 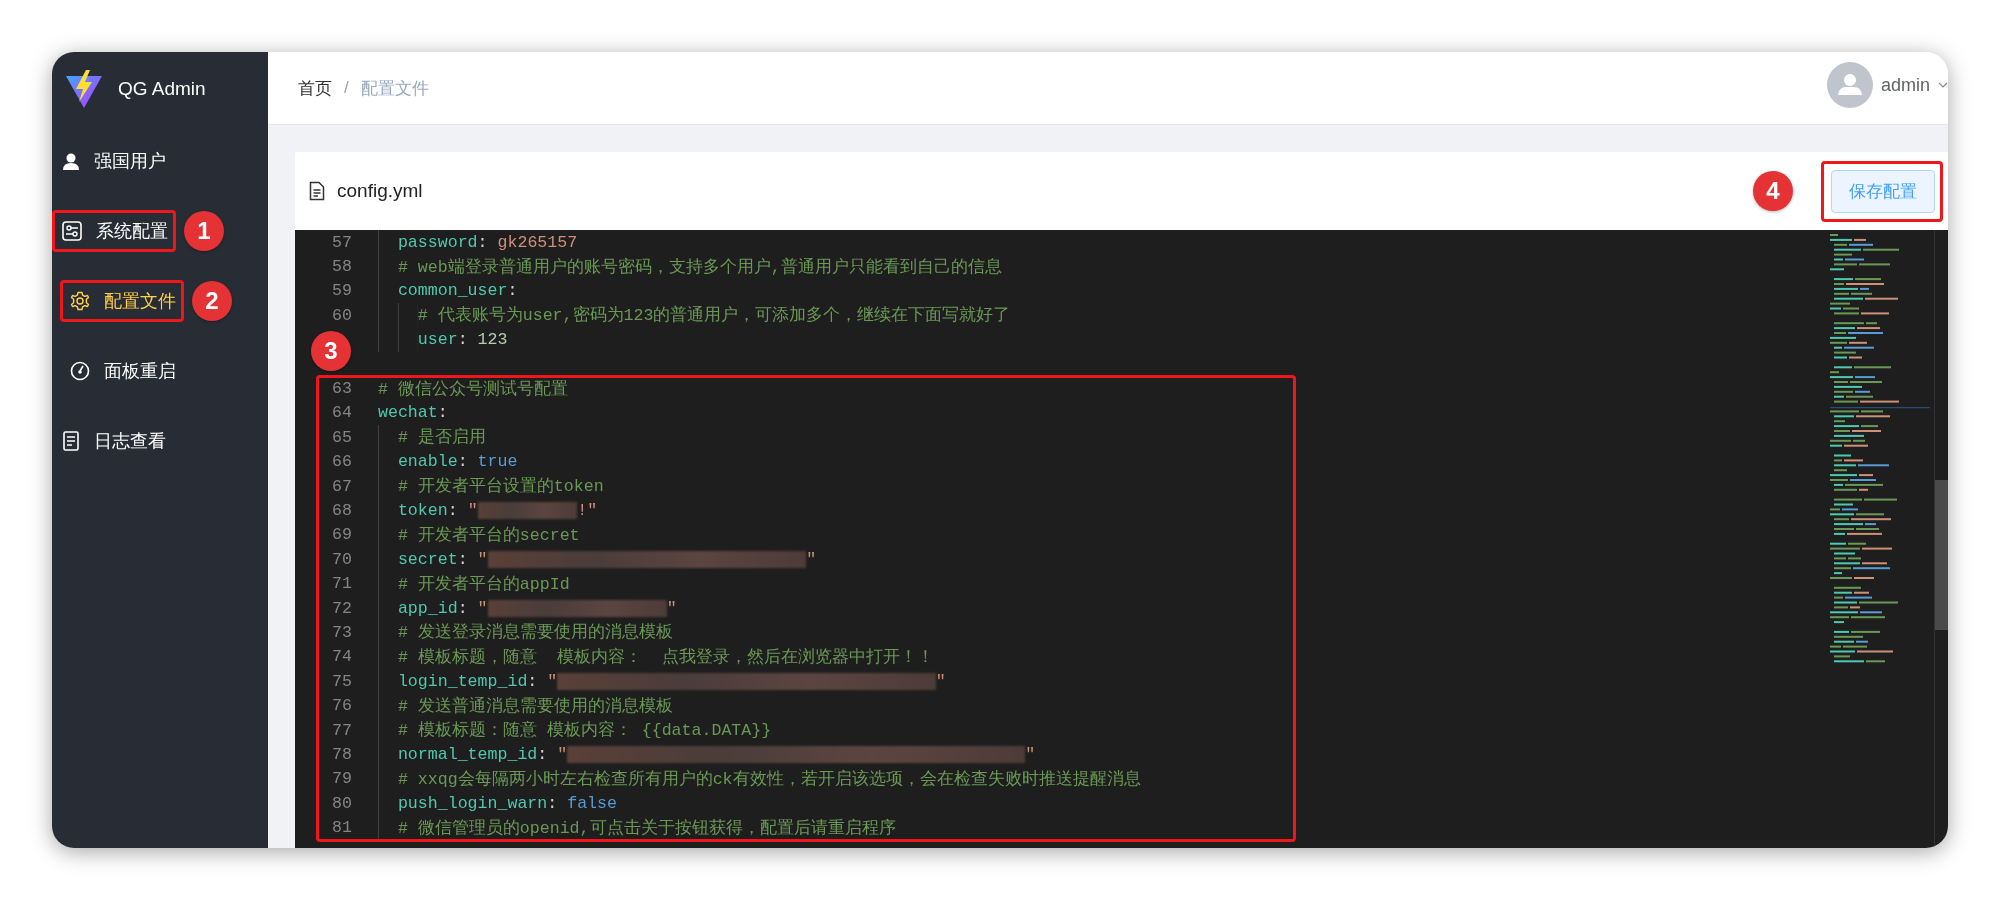 What do you see at coordinates (123, 301) in the screenshot?
I see `menu-item: 配置文件` at bounding box center [123, 301].